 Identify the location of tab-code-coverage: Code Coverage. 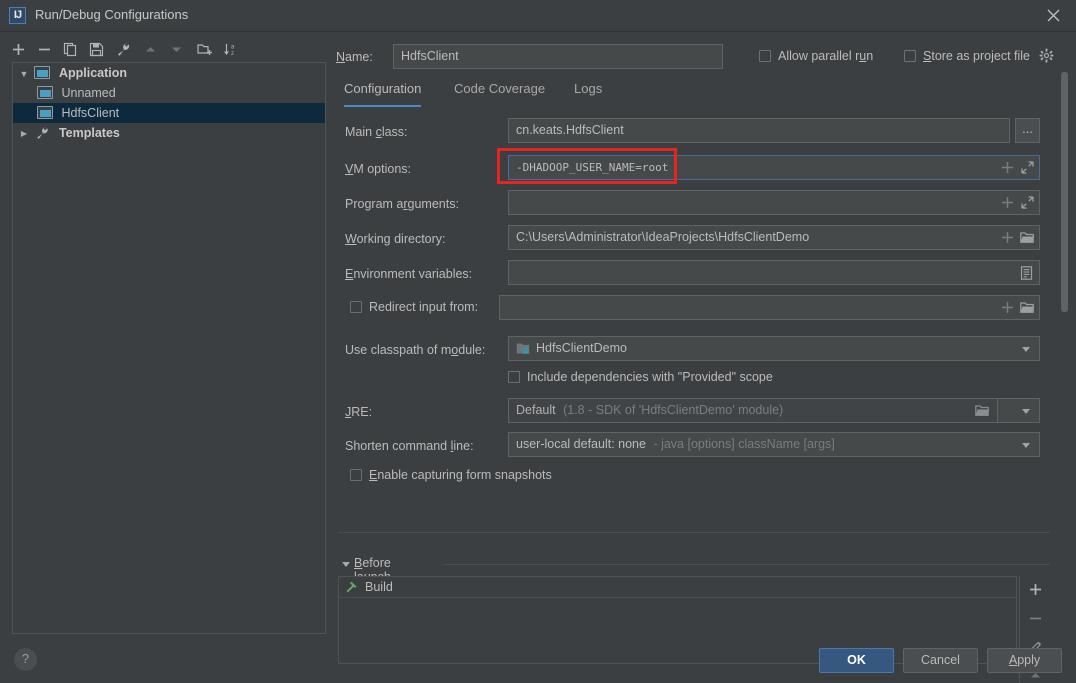
(499, 91).